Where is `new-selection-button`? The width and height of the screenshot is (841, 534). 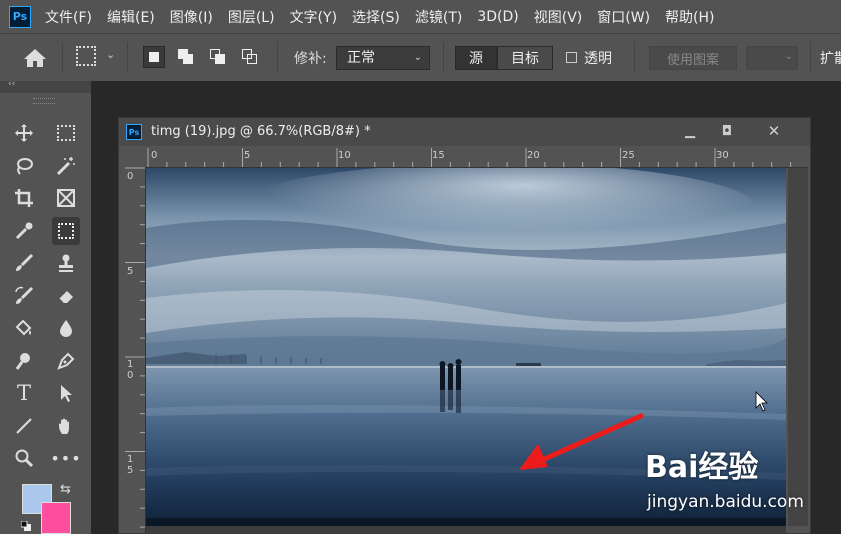
new-selection-button is located at coordinates (154, 57).